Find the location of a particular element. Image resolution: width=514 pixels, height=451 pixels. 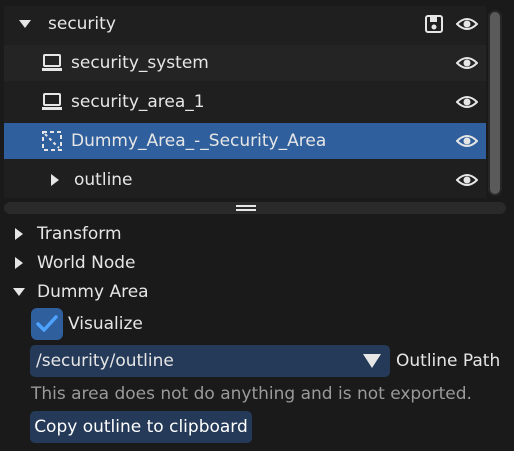

tree-row-label: security is located at coordinates (82, 24).